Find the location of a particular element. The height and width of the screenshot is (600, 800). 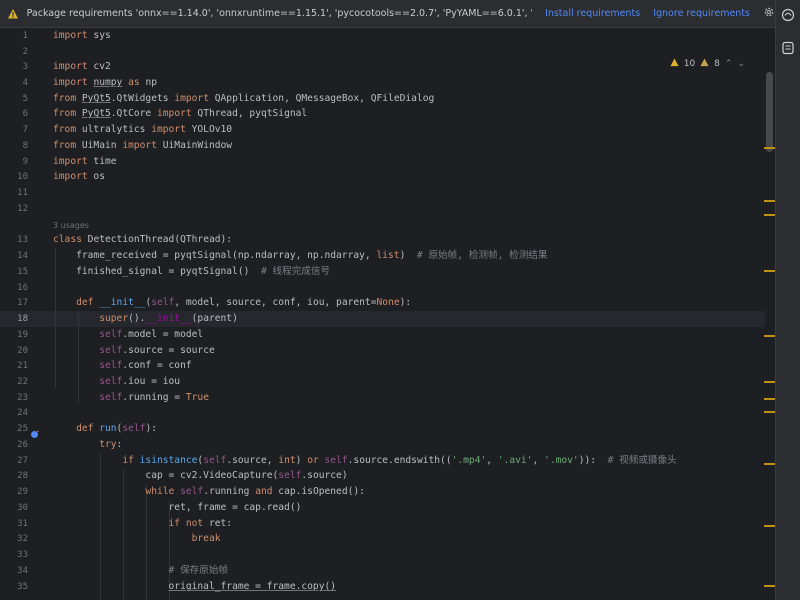

code-line: ret, frame = cap.read() is located at coordinates (235, 507).